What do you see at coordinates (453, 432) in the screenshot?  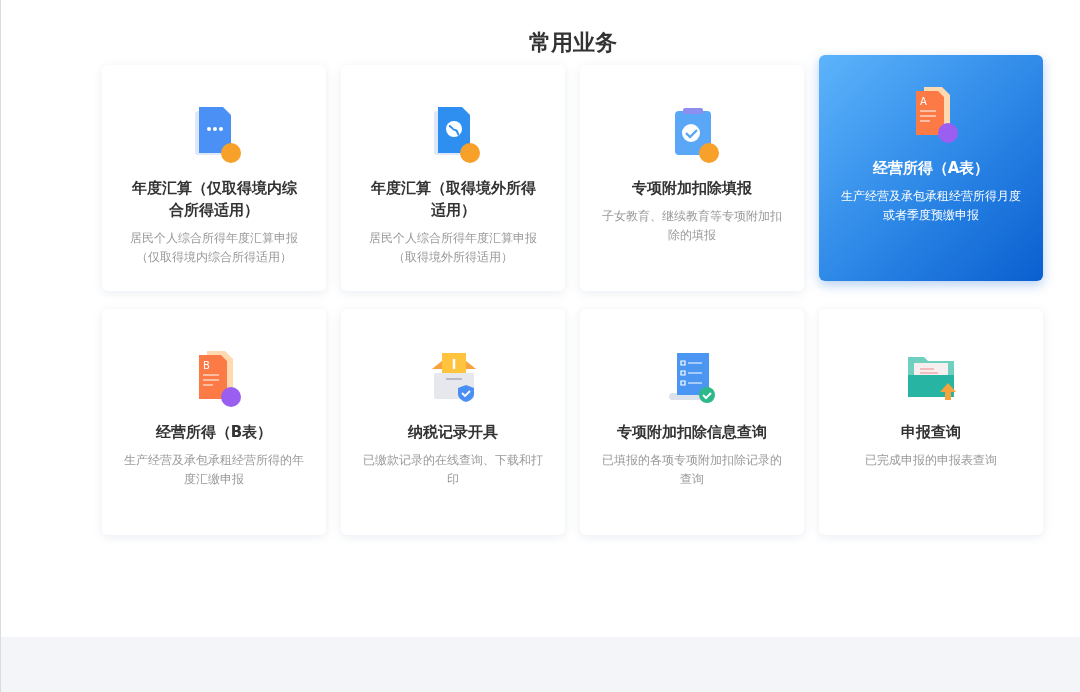 I see `card-title: 纳税记录开具` at bounding box center [453, 432].